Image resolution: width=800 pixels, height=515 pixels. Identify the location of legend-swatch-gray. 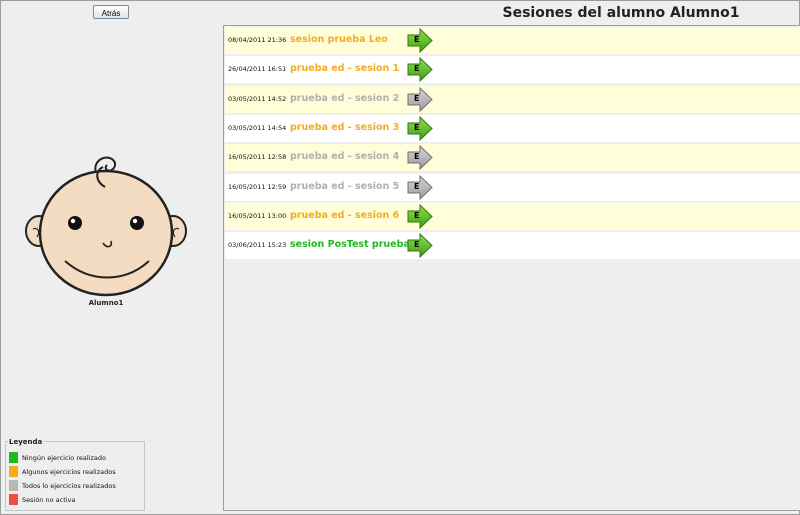
(13, 485).